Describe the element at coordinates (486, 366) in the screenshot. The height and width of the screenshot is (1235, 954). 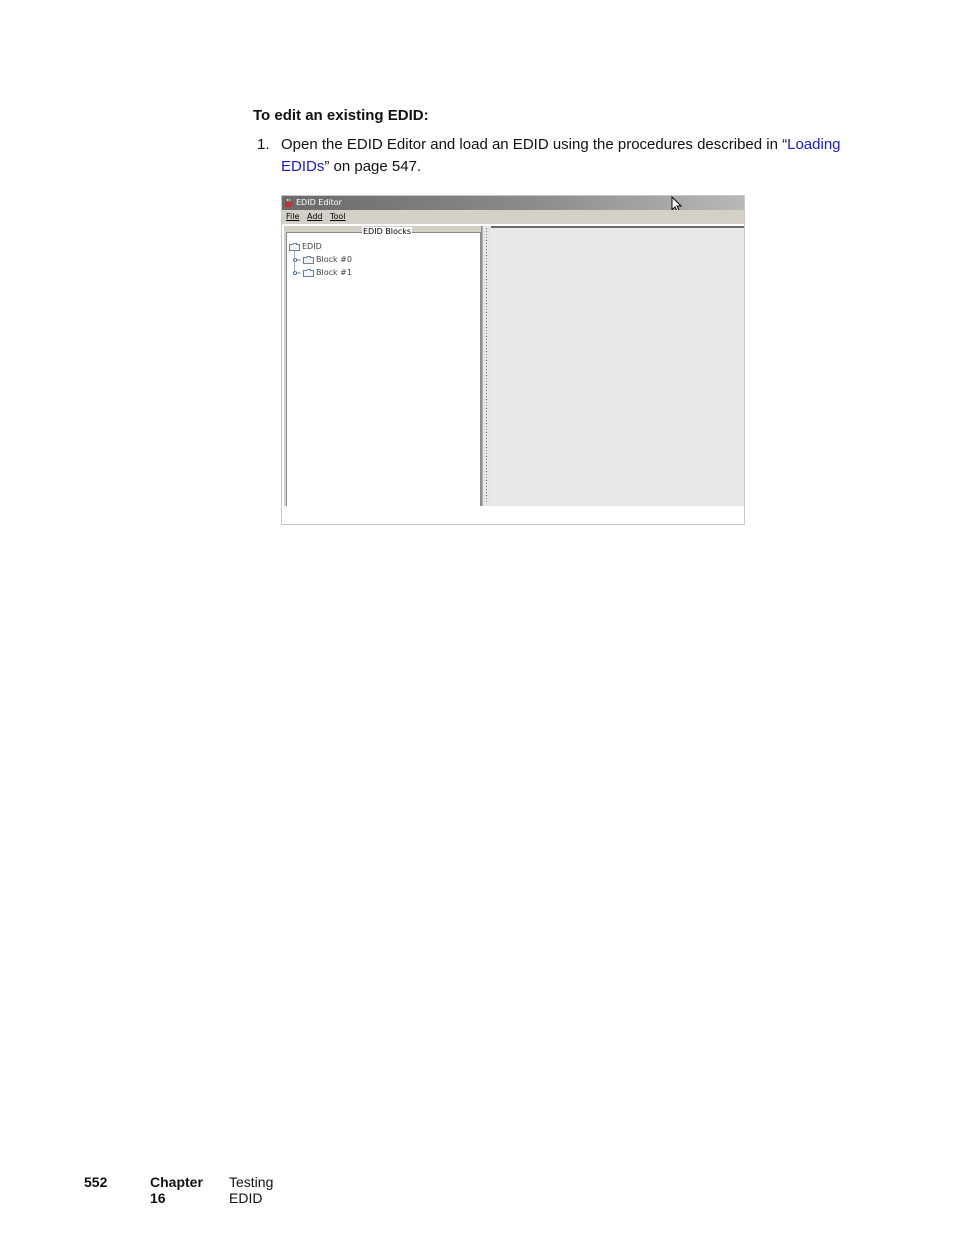
I see `splitter-grip` at that location.